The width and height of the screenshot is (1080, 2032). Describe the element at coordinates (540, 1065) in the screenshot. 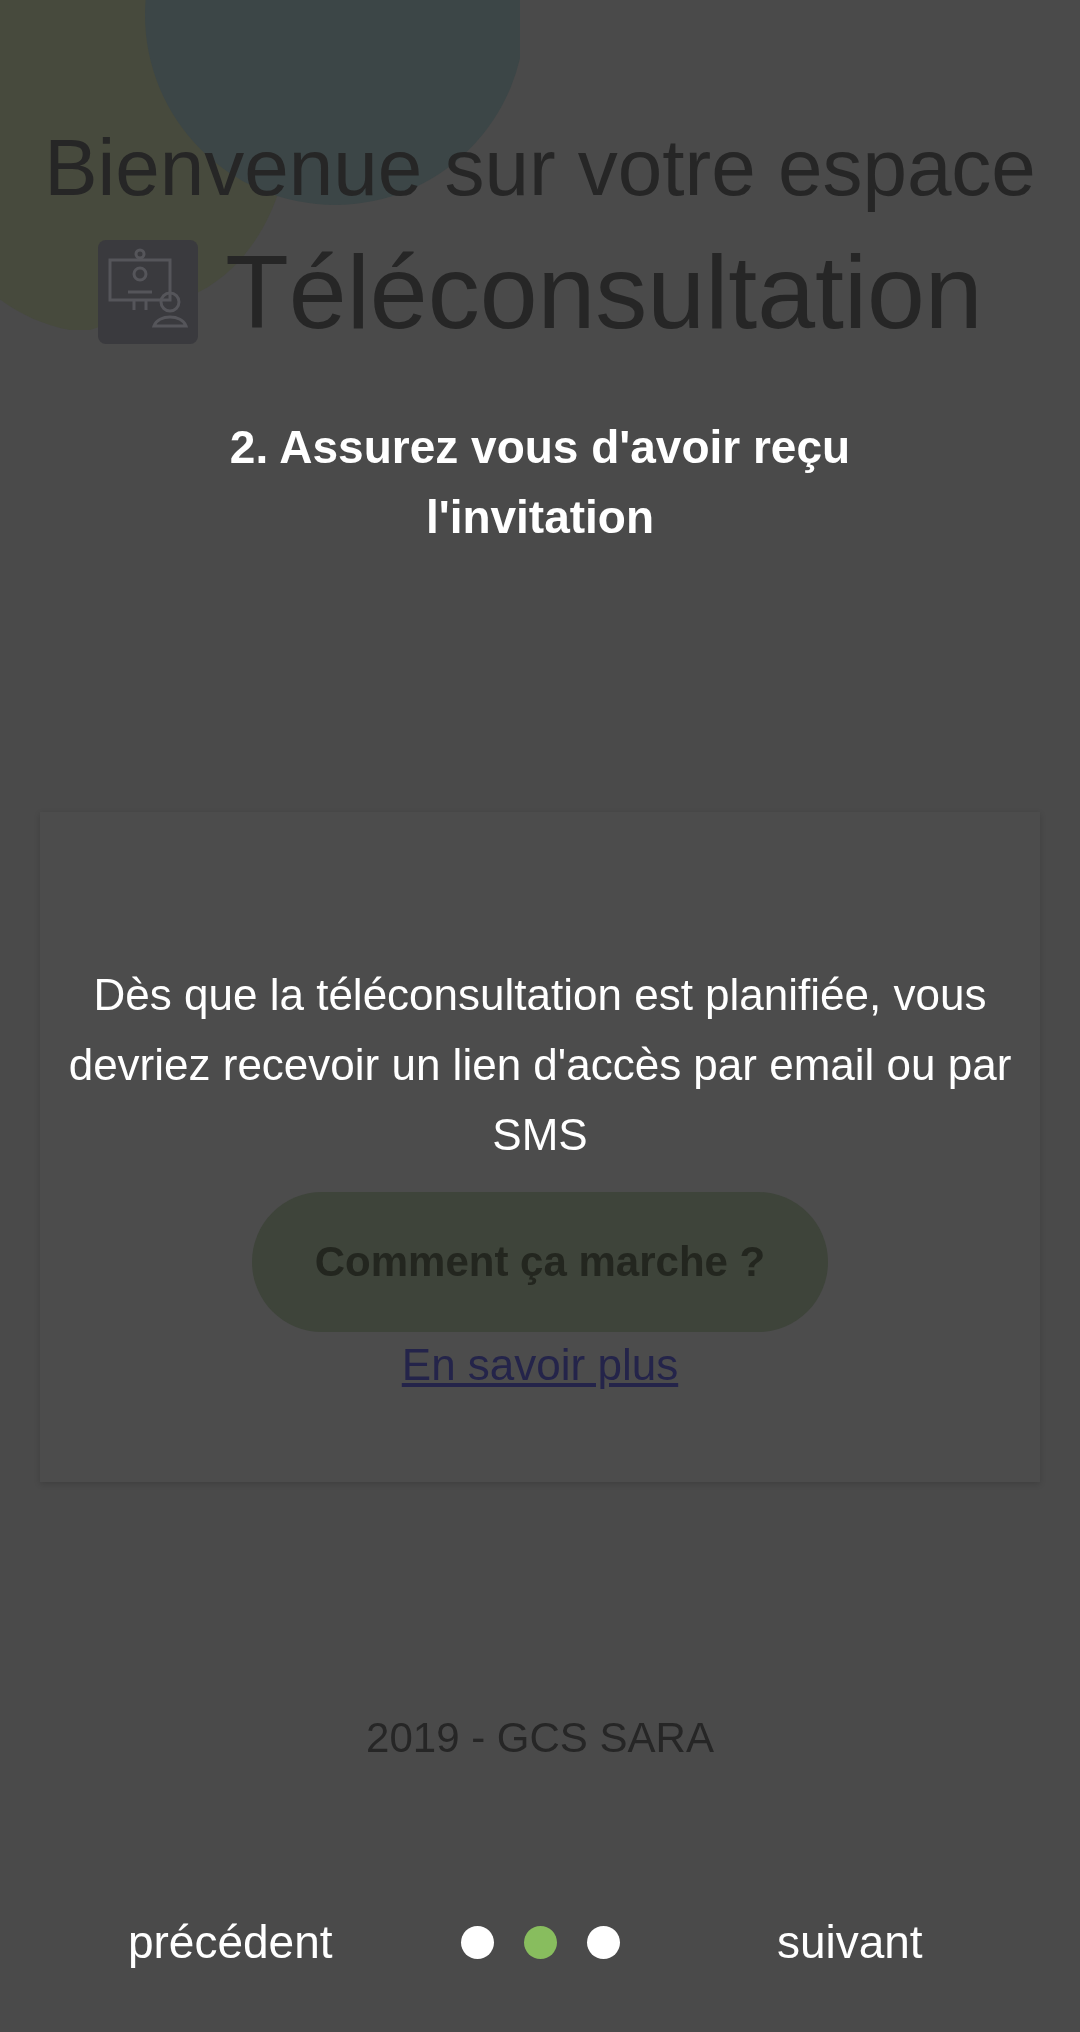

I see `step-description: Dès que la téléconsultation est planifiée, vous devriez recevoir un lien d'accès par email ou par SMS` at that location.